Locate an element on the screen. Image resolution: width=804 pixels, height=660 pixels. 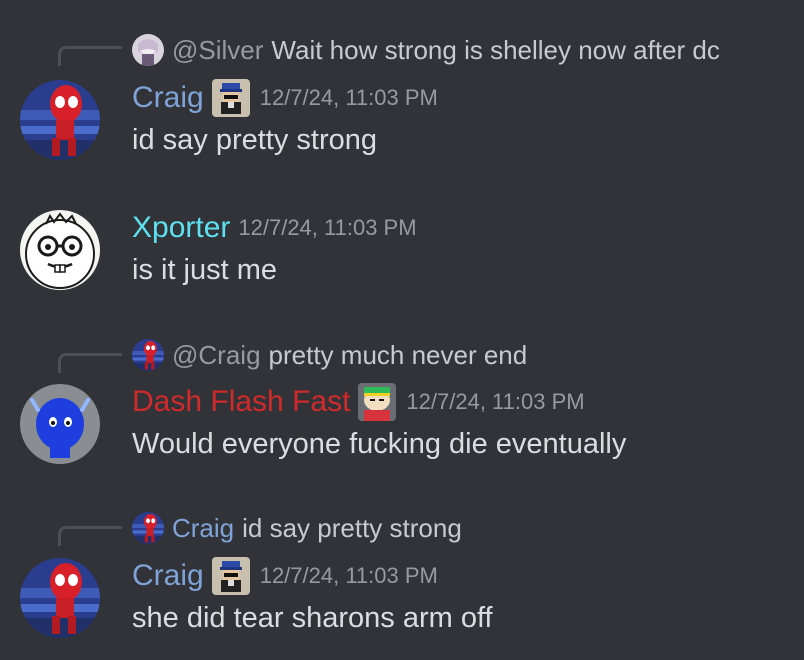
username: Xporter is located at coordinates (181, 228).